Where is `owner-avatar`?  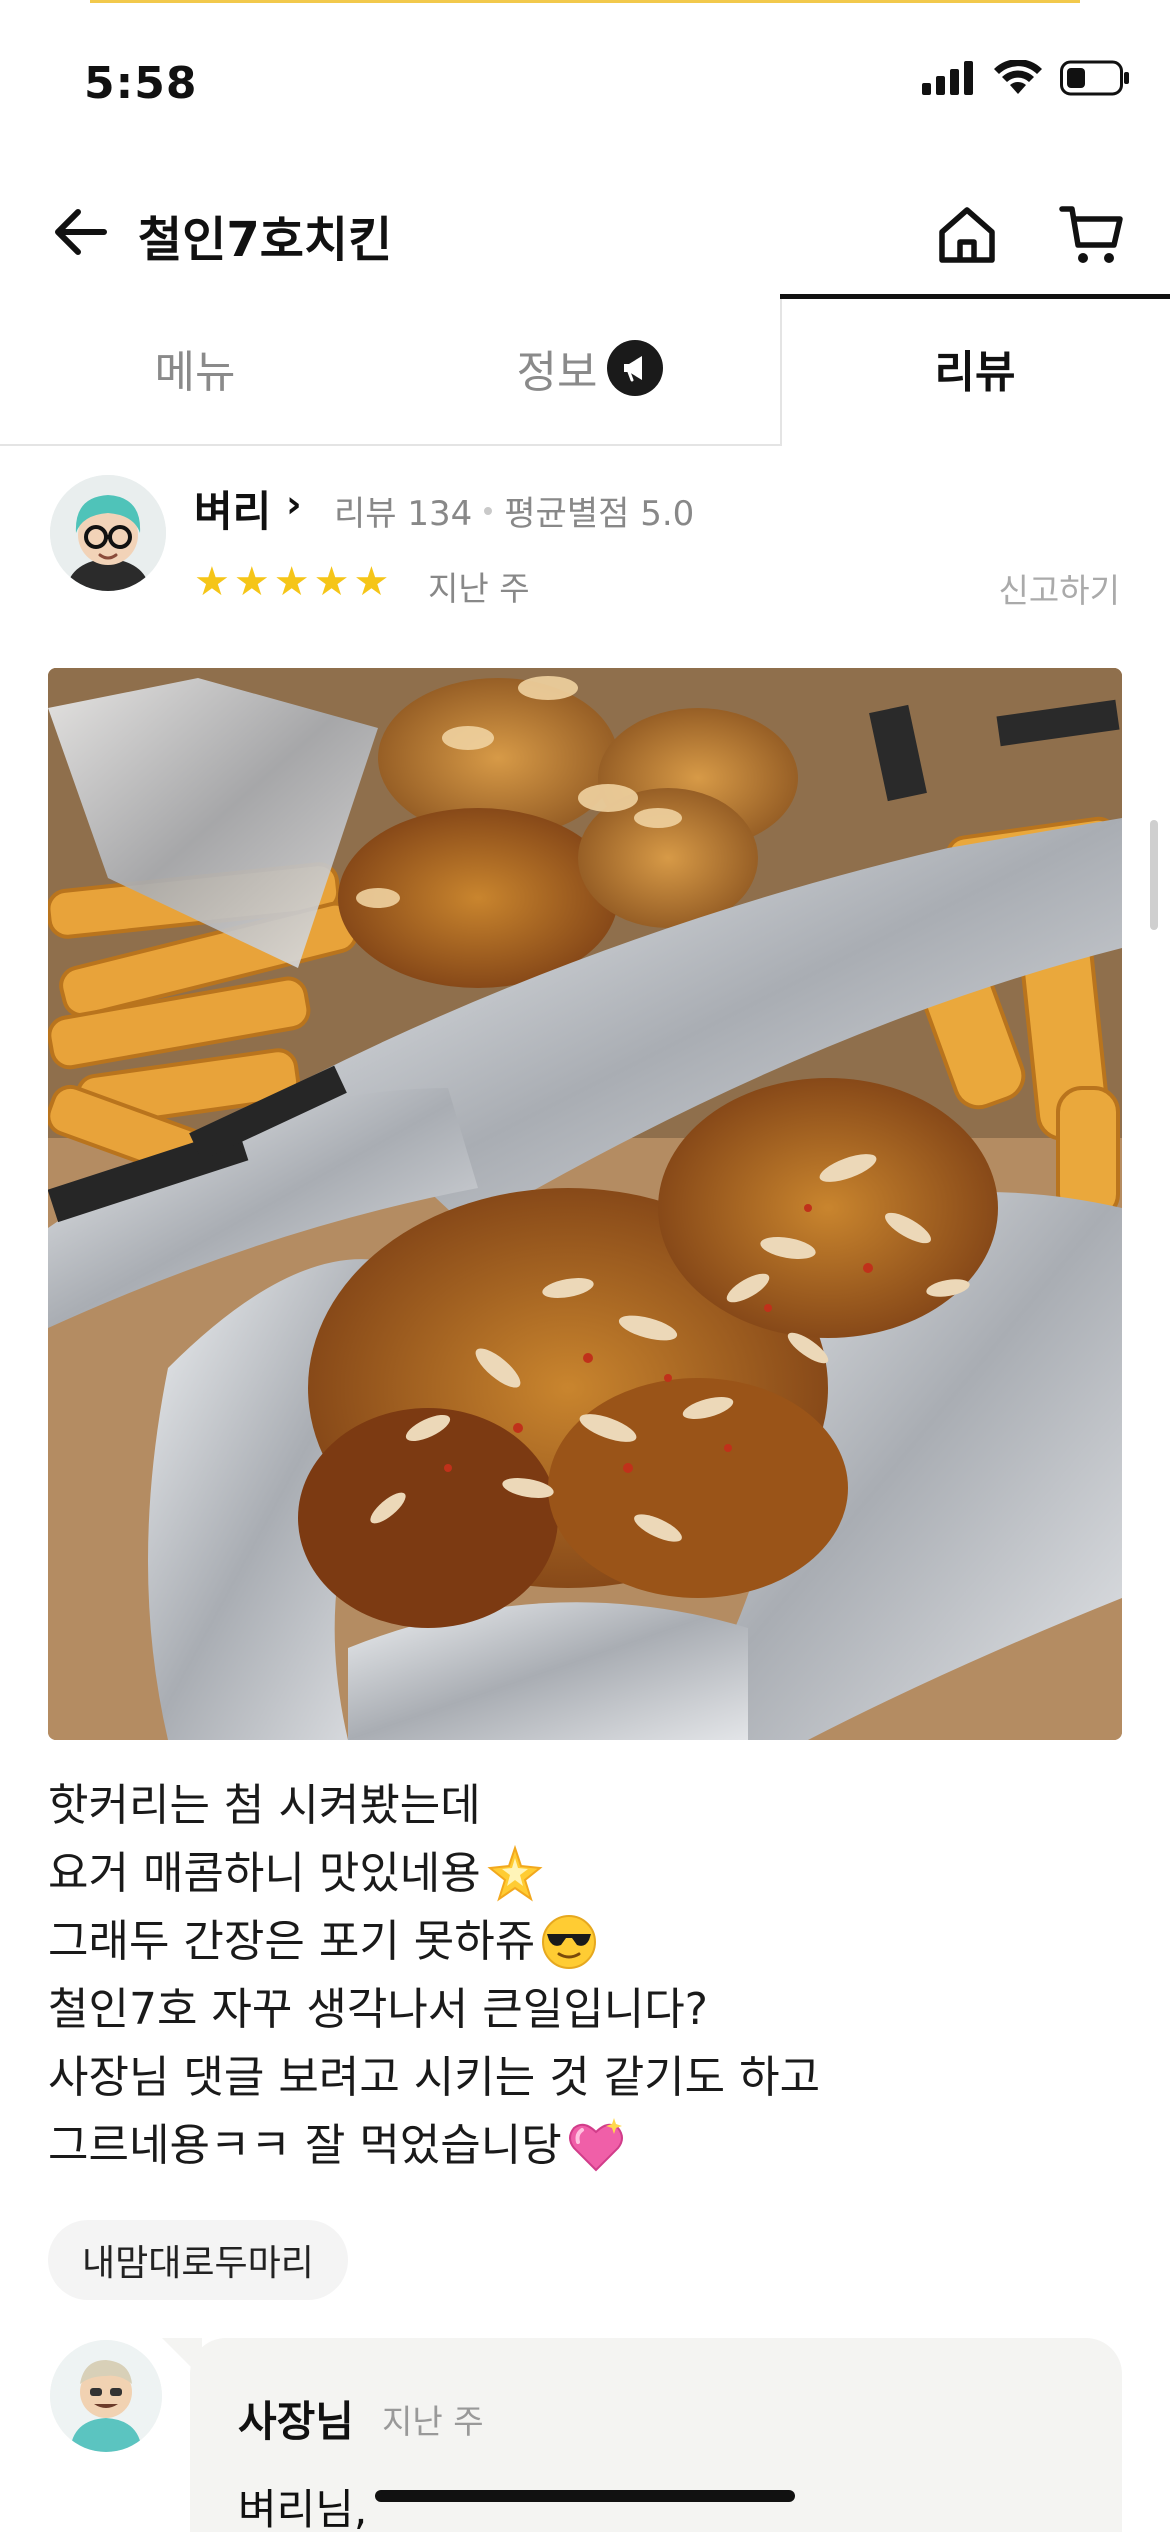 owner-avatar is located at coordinates (106, 2396).